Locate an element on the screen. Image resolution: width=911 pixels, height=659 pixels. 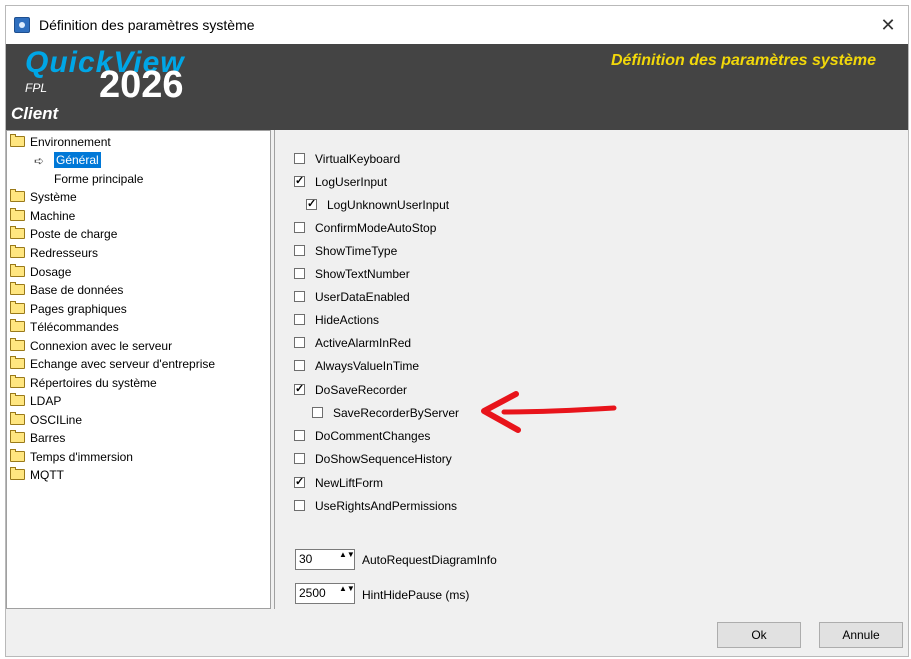
checkbox-label: LogUserInput is located at coordinates (351, 182).